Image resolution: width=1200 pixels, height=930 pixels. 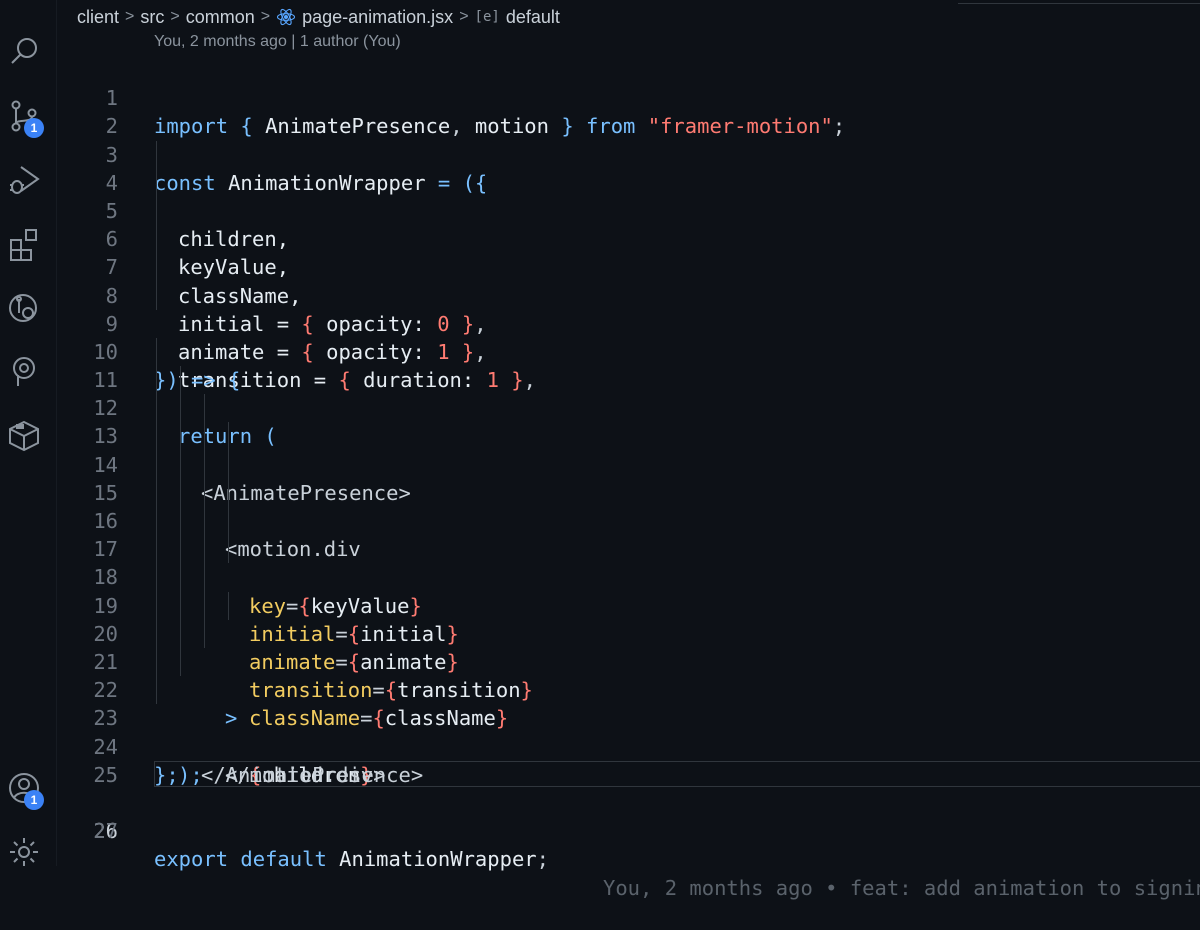 What do you see at coordinates (677, 773) in the screenshot?
I see `current-line-highlight` at bounding box center [677, 773].